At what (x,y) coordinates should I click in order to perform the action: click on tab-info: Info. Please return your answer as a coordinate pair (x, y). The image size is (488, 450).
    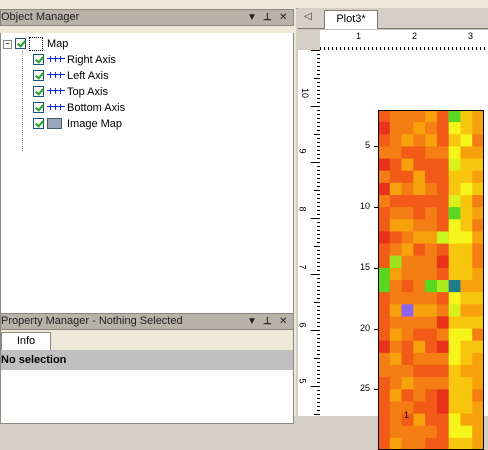
    Looking at the image, I should click on (26, 341).